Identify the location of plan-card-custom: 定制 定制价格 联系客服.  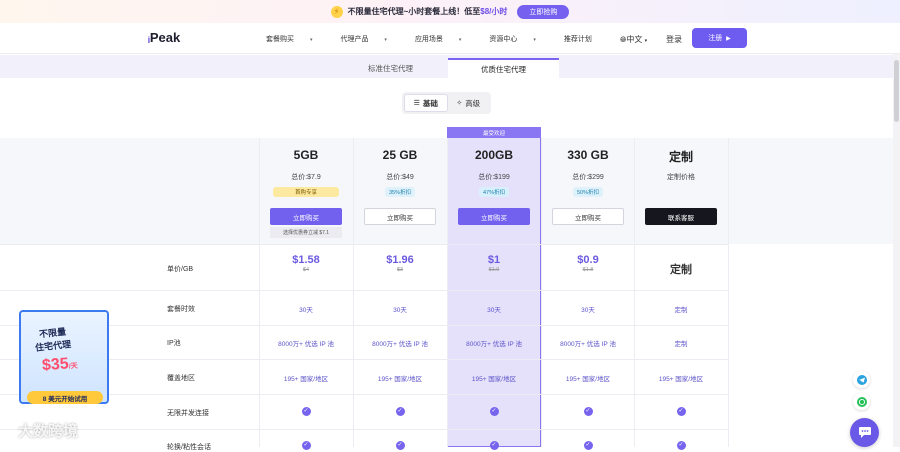
(681, 191).